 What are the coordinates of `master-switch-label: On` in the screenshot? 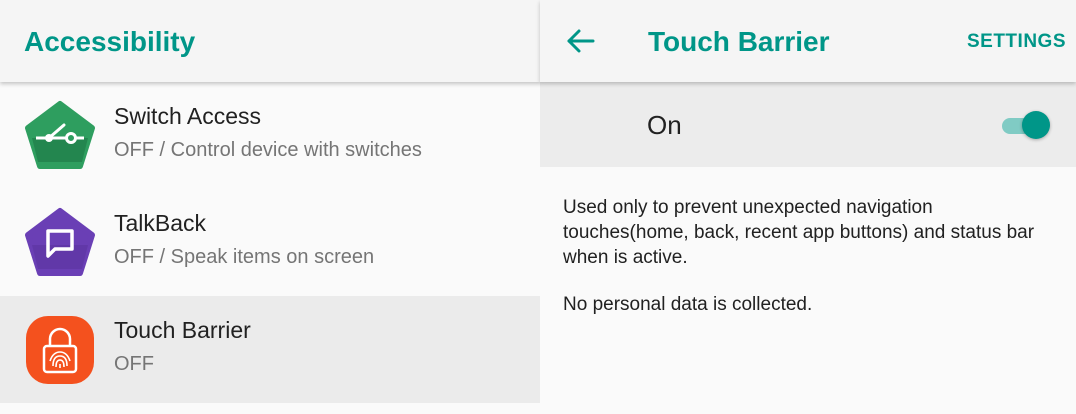 It's located at (664, 125).